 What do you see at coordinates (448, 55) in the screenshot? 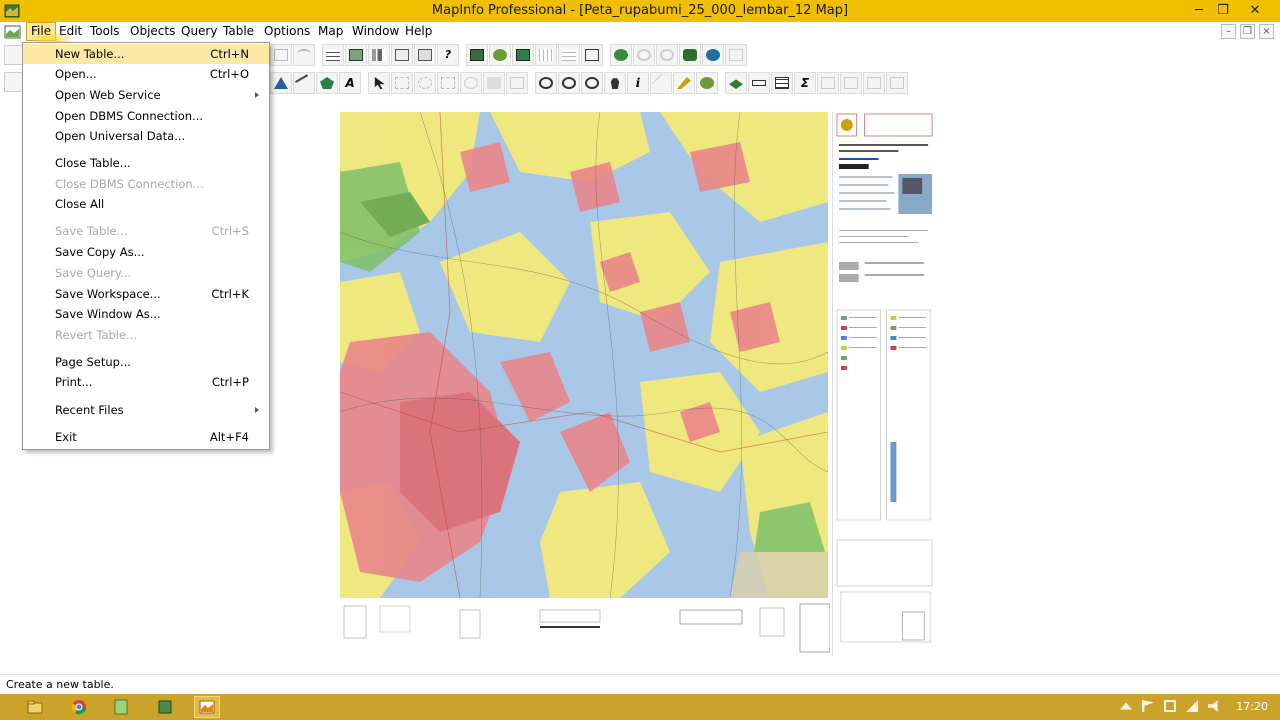
I see `help-pointer-icon: ?` at bounding box center [448, 55].